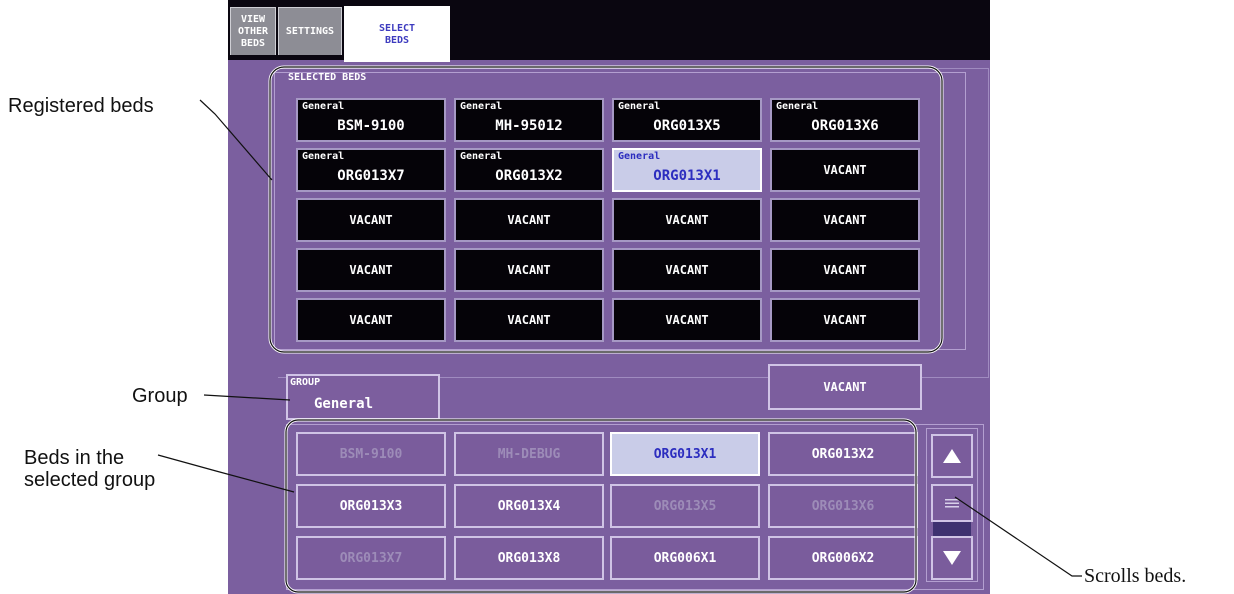 This screenshot has width=1234, height=594. Describe the element at coordinates (305, 382) in the screenshot. I see `group-button-label: GROUP` at that location.